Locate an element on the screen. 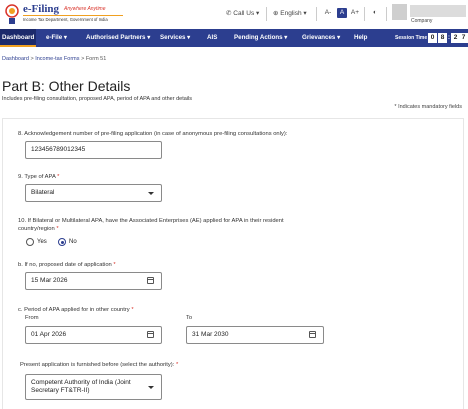  session-time-digit: 0 is located at coordinates (432, 38).